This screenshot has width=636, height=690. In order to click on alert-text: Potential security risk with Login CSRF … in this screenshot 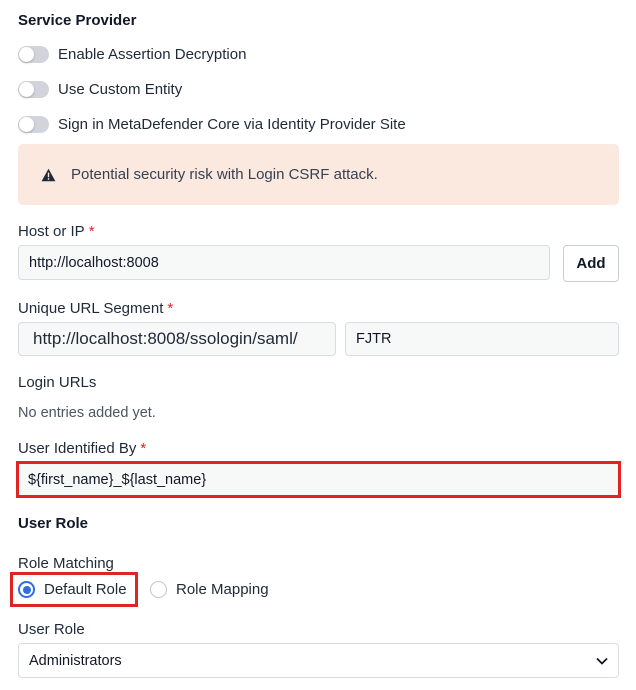, I will do `click(224, 174)`.